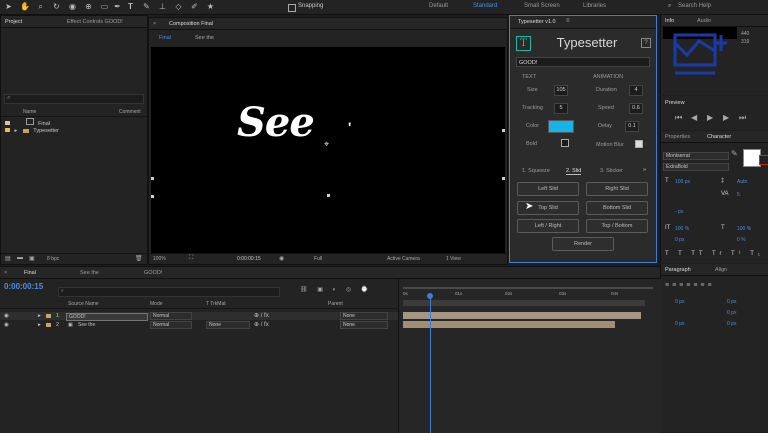 This screenshot has width=768, height=433. I want to click on tab-info: Info, so click(669, 21).